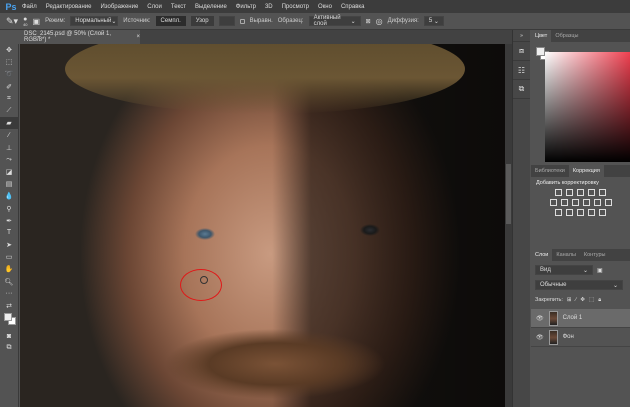 This screenshot has width=630, height=407. Describe the element at coordinates (325, 7) in the screenshot. I see `menu-window: Окно` at that location.